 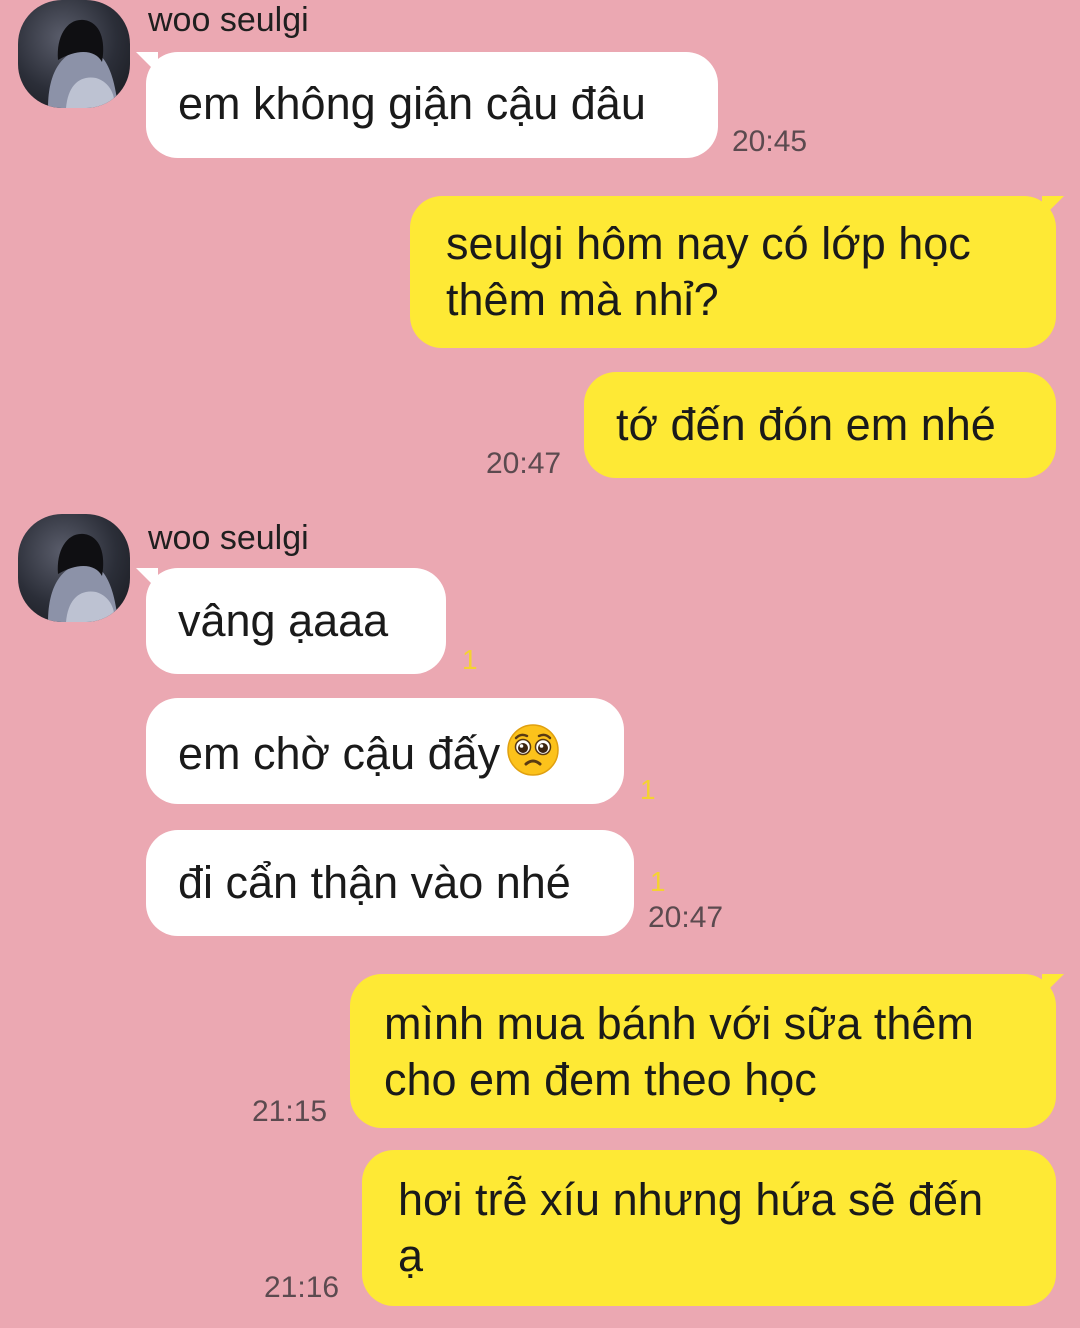 I want to click on message-text-line: seulgi hôm nay có lớp học, so click(x=708, y=243).